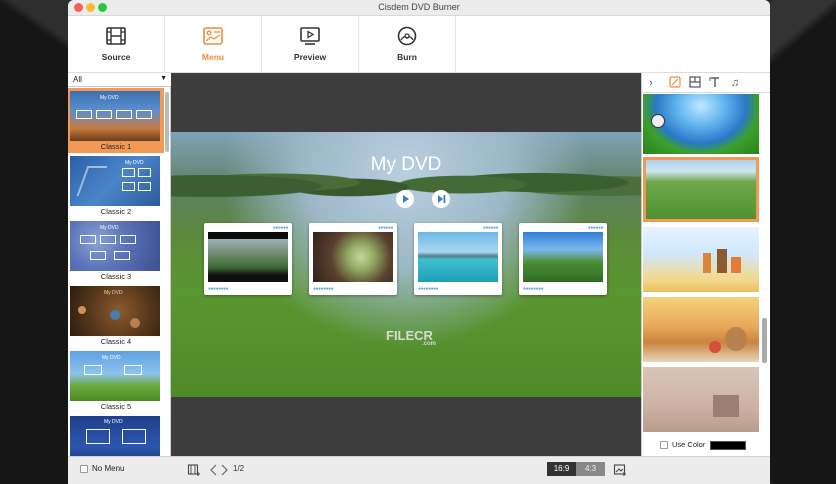 The height and width of the screenshot is (484, 836). I want to click on toolbar-preview-label: Preview, so click(310, 57).